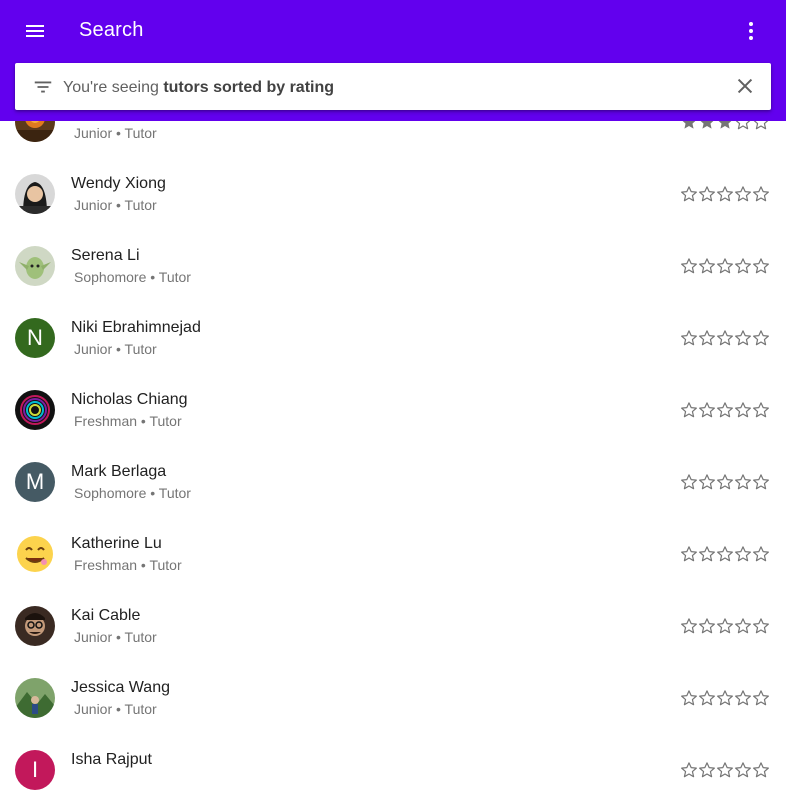 The height and width of the screenshot is (806, 786). I want to click on avatar-initial: M, so click(35, 481).